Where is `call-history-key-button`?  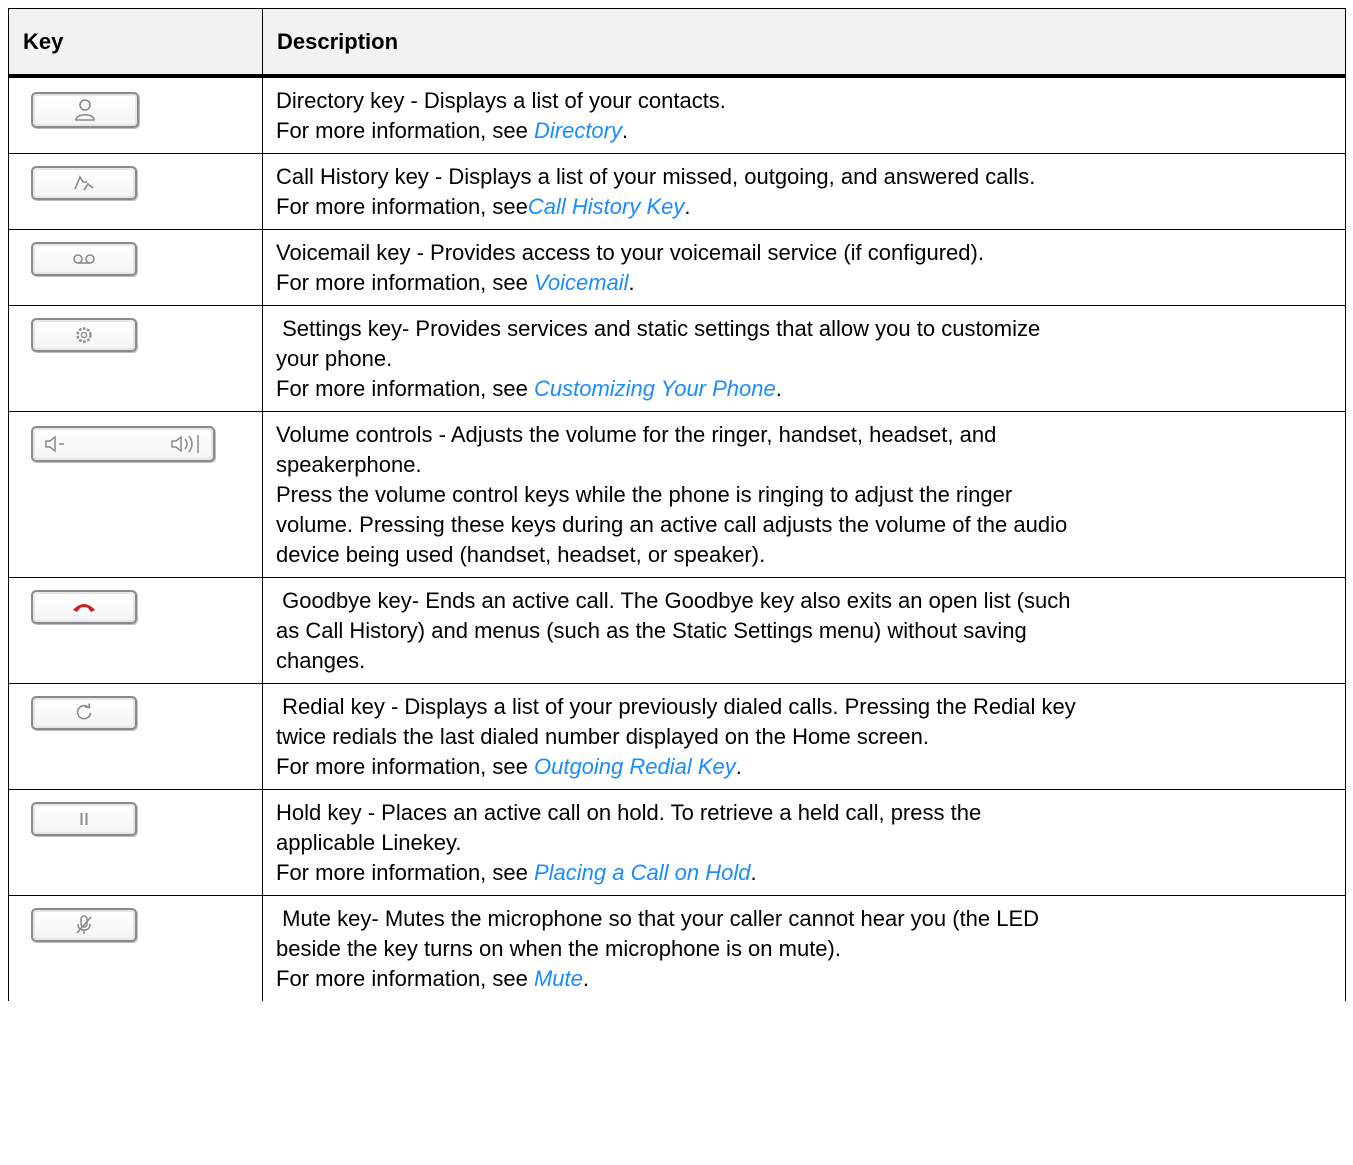 call-history-key-button is located at coordinates (84, 183).